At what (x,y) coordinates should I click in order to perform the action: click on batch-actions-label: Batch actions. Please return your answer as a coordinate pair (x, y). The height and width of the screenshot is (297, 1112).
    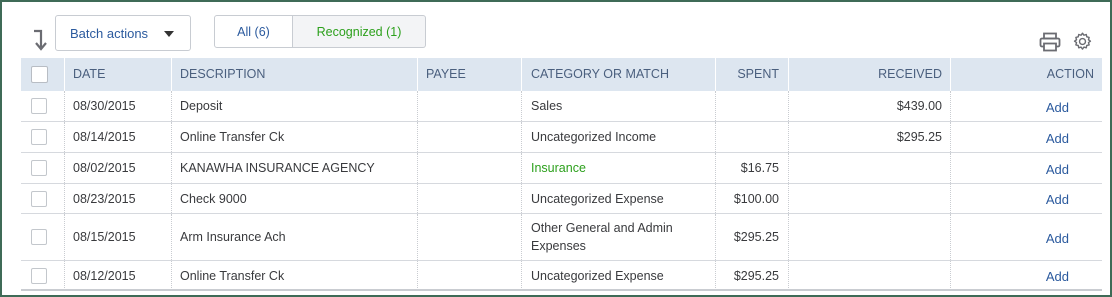
    Looking at the image, I should click on (109, 33).